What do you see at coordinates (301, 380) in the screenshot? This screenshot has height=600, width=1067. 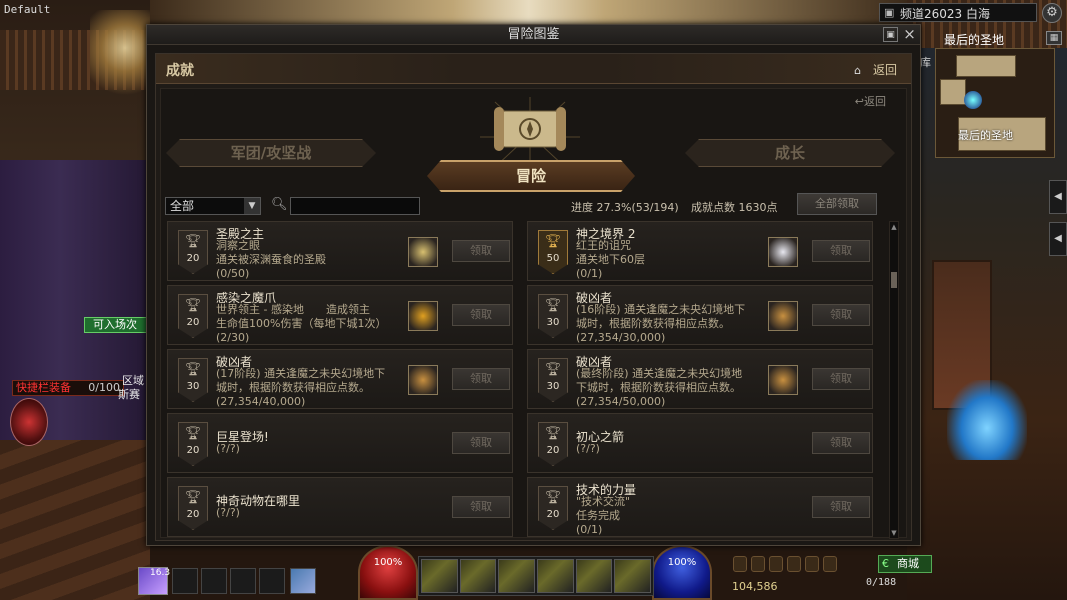 I see `achievement-description: (17阶段) 通关逢魔之未央幻境地下 城时，根据阶数获得相应点数。` at bounding box center [301, 380].